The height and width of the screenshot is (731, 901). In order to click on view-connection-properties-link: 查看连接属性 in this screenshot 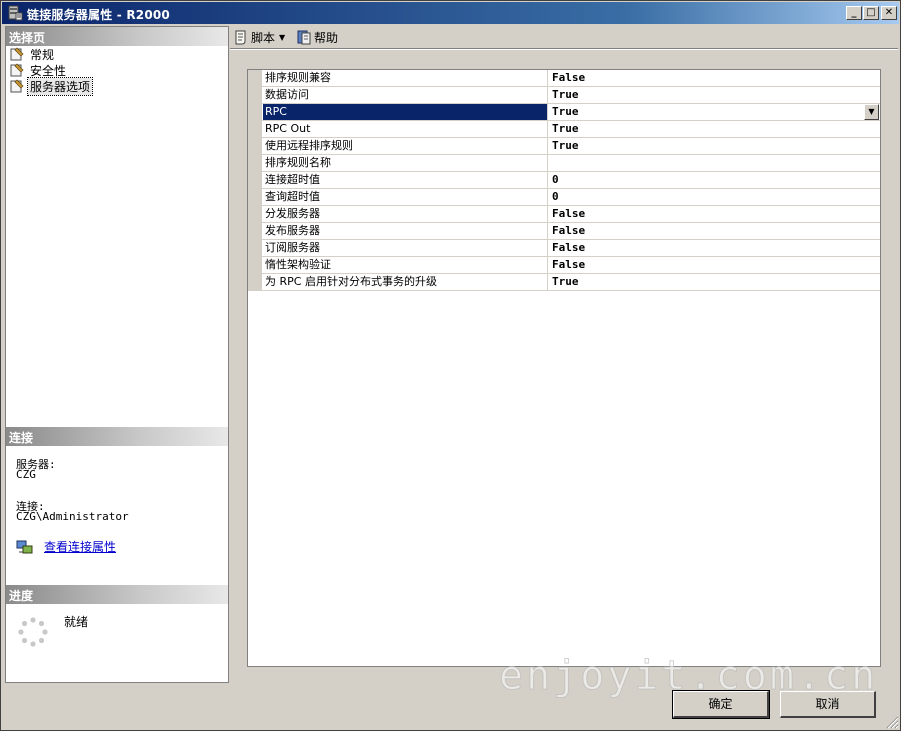, I will do `click(80, 546)`.